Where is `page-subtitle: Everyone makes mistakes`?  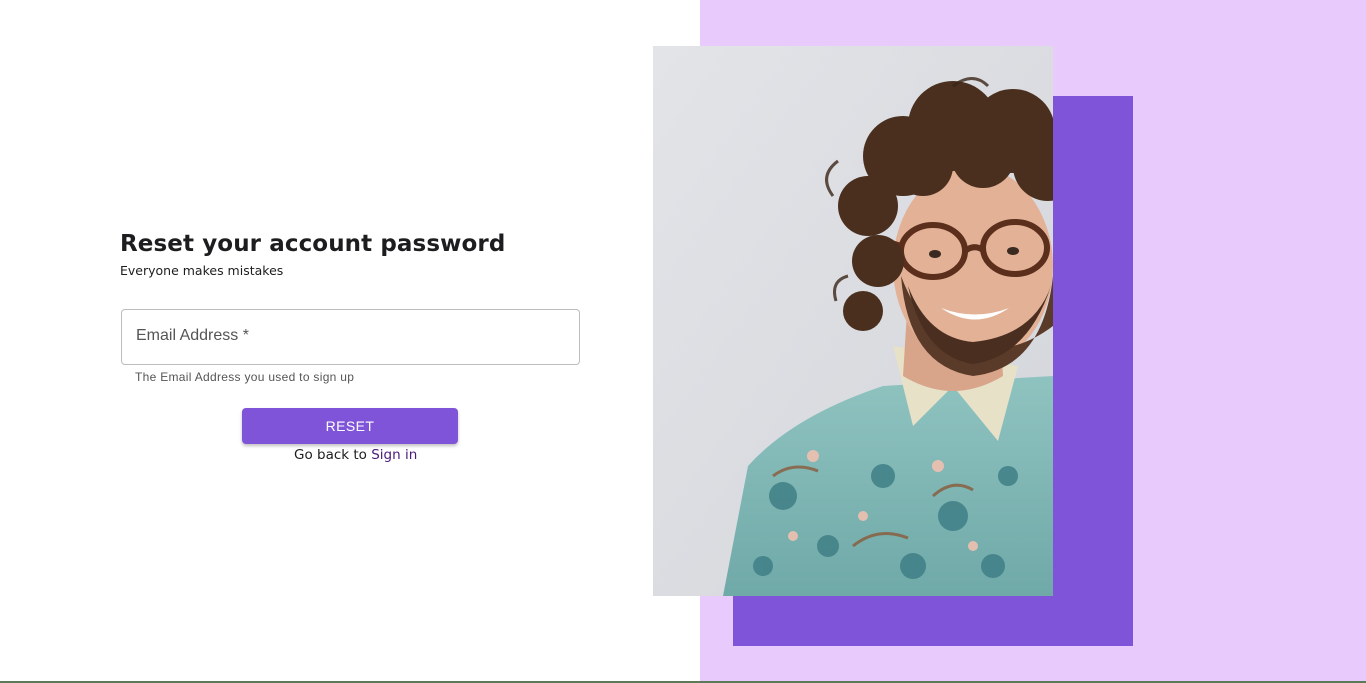
page-subtitle: Everyone makes mistakes is located at coordinates (202, 270).